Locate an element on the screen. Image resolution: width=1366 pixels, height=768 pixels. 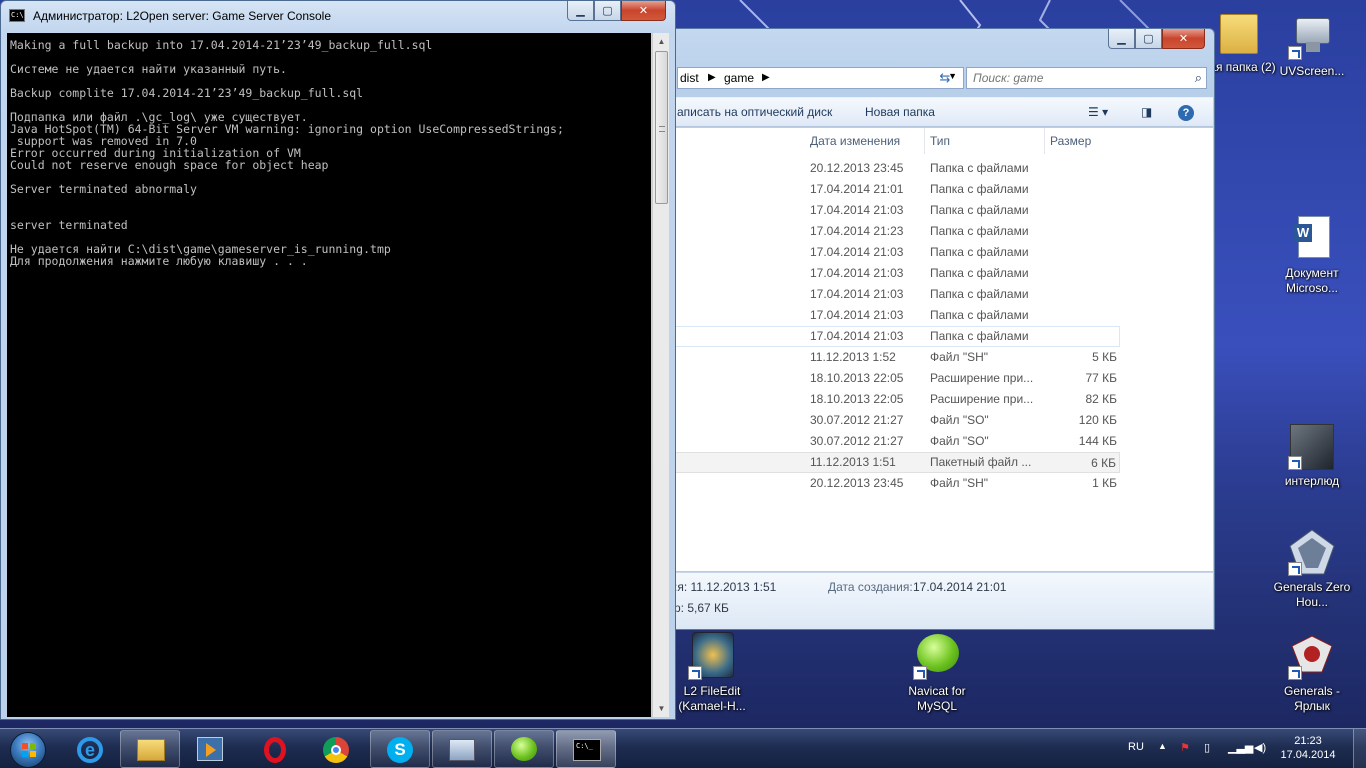
taskbar-skype: S is located at coordinates (400, 749).